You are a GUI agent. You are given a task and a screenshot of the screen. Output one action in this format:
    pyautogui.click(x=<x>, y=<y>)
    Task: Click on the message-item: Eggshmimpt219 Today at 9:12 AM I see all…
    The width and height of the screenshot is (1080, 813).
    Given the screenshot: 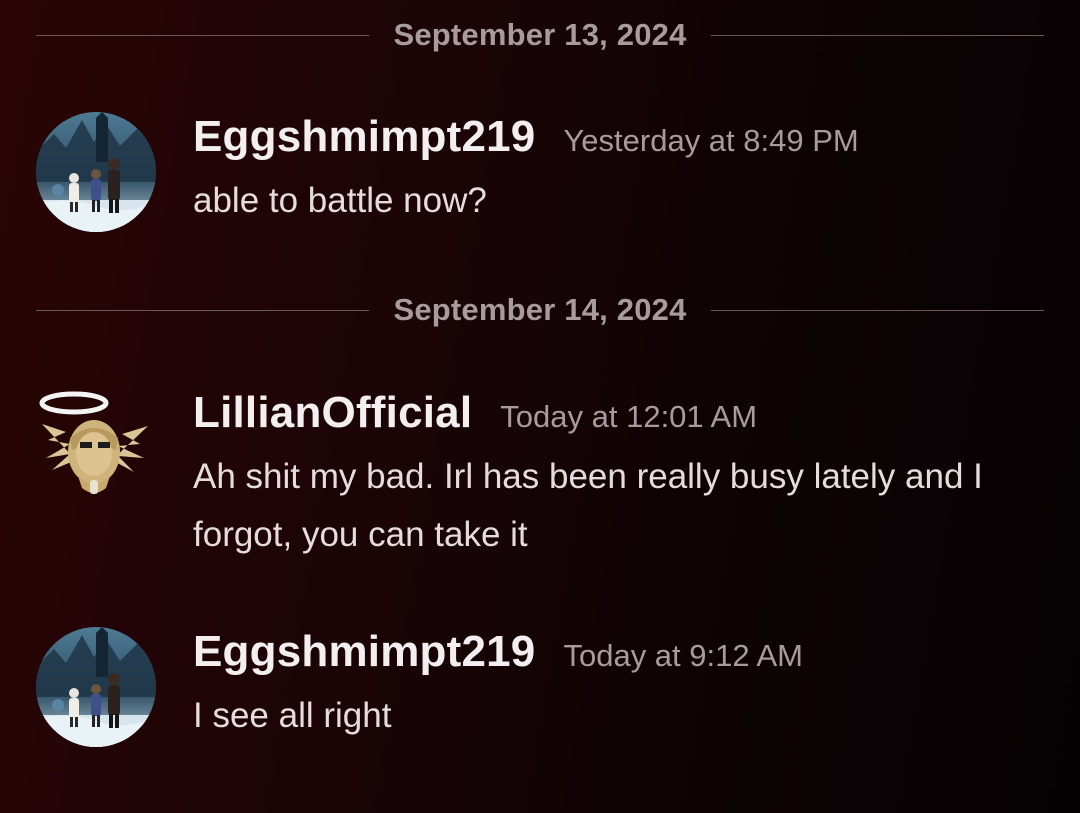 What is the action you would take?
    pyautogui.click(x=541, y=692)
    